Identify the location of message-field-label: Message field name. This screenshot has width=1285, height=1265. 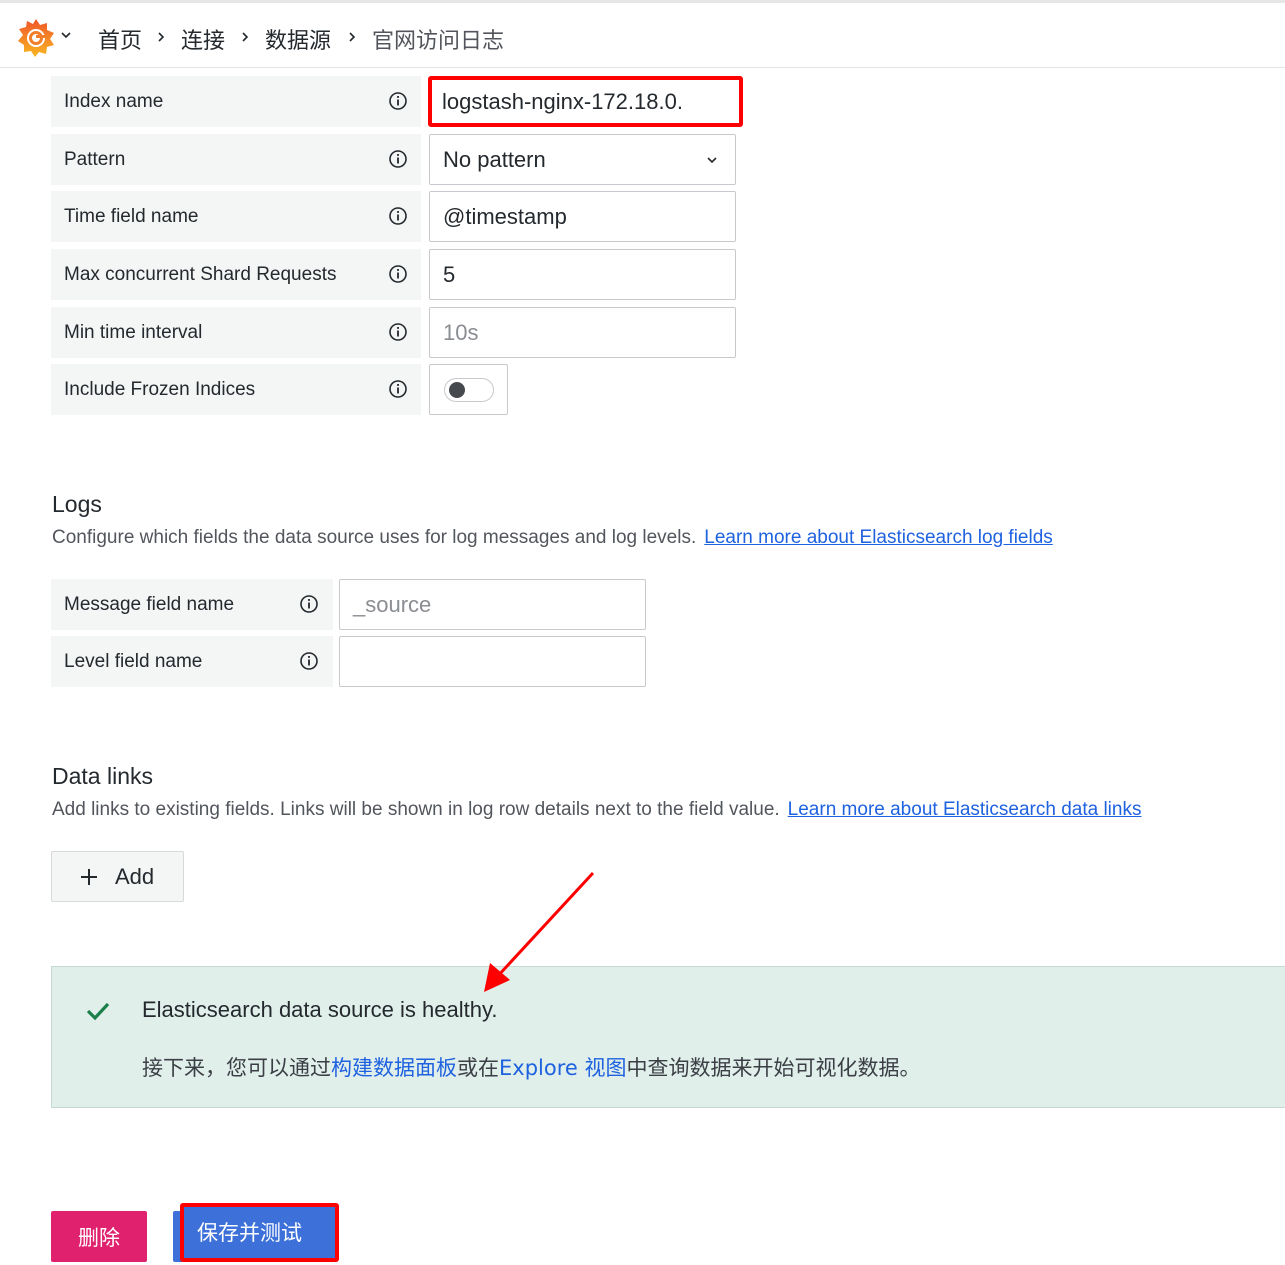
(192, 604).